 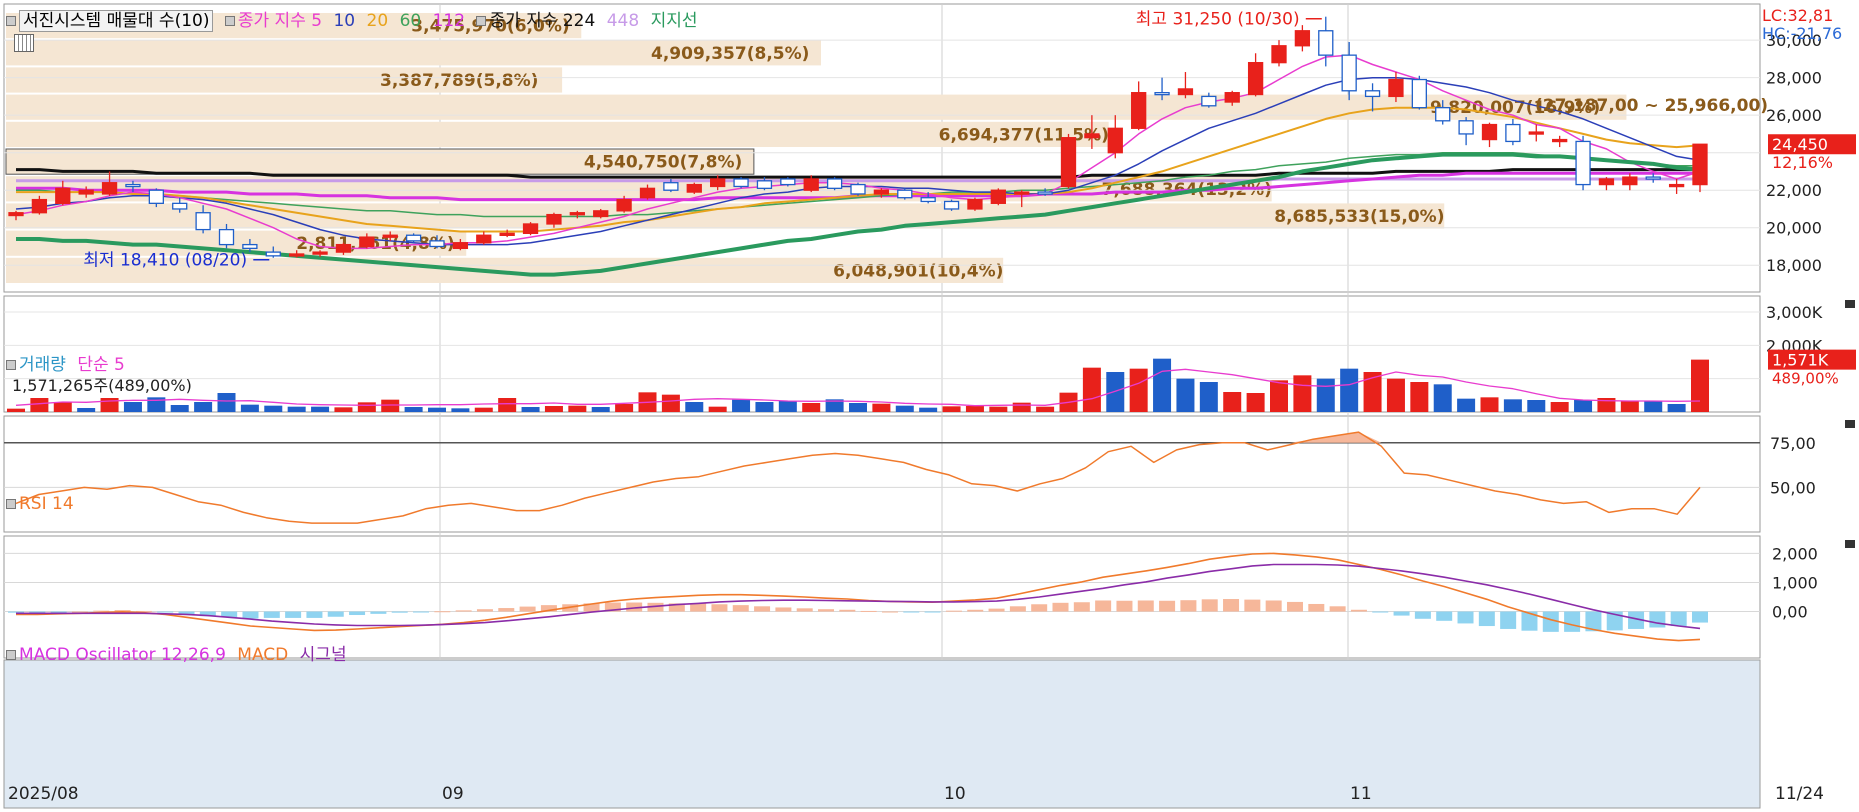 What do you see at coordinates (344, 21) in the screenshot?
I see `legend-ma10: 10` at bounding box center [344, 21].